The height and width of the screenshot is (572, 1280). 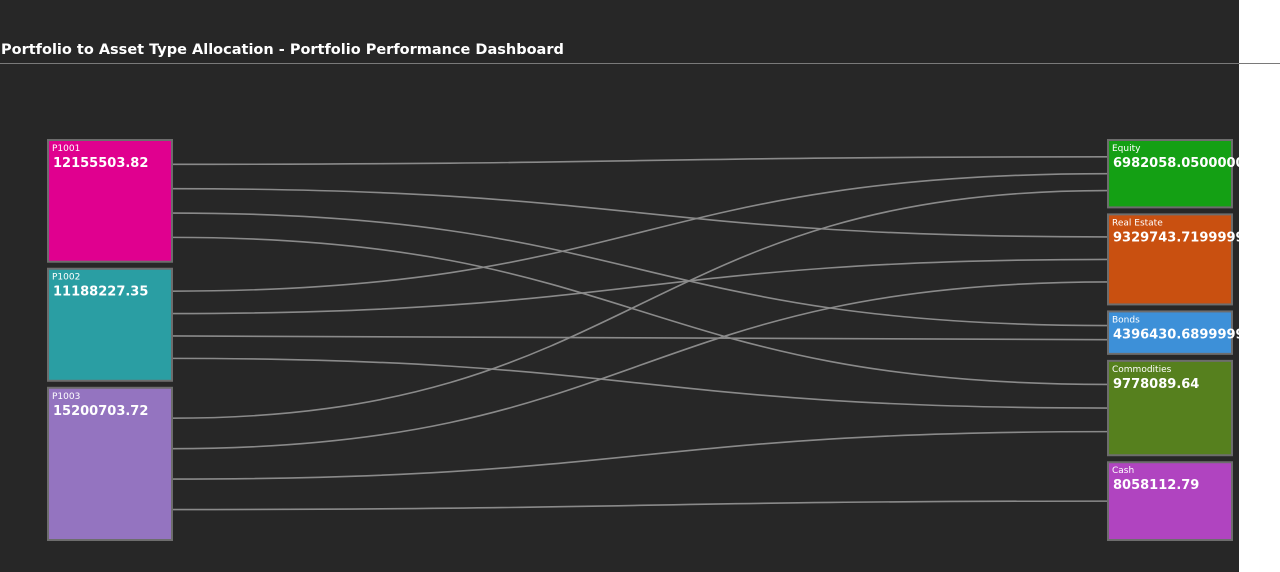 What do you see at coordinates (1137, 223) in the screenshot?
I see `node-name-real-estate: Real Estate` at bounding box center [1137, 223].